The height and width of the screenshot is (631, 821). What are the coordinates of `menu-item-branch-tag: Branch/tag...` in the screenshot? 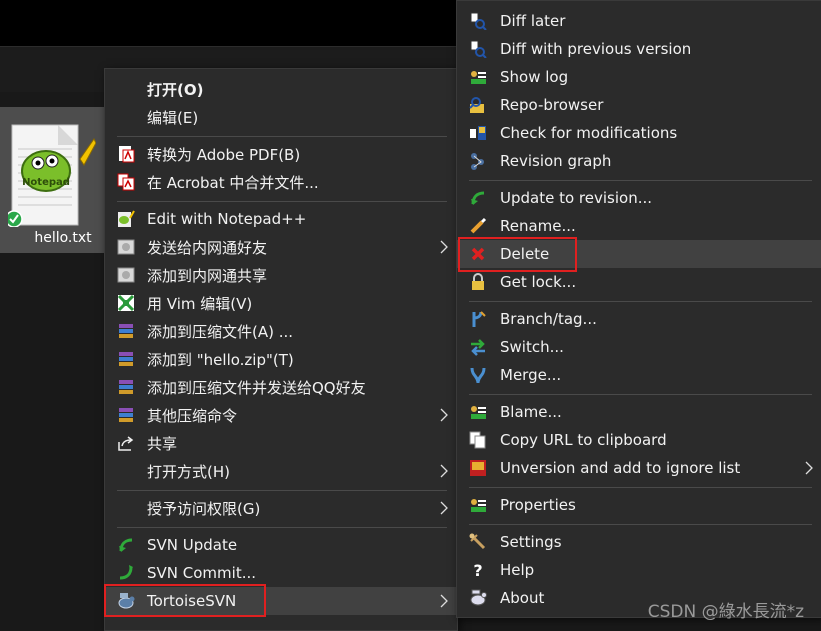 It's located at (639, 319).